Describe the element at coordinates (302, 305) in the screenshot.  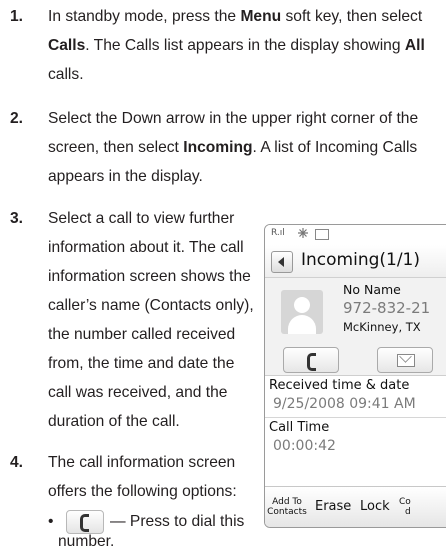
I see `avatar-head` at that location.